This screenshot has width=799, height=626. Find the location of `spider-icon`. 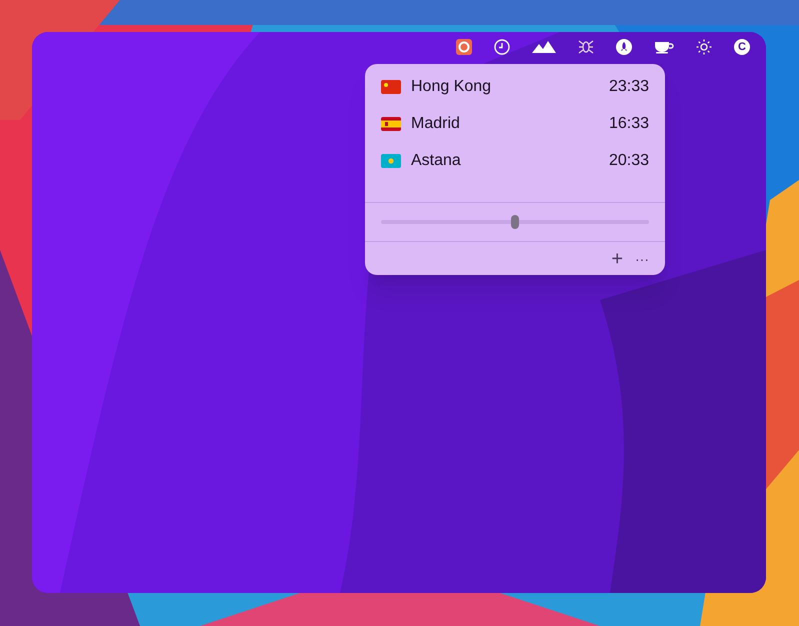

spider-icon is located at coordinates (586, 47).